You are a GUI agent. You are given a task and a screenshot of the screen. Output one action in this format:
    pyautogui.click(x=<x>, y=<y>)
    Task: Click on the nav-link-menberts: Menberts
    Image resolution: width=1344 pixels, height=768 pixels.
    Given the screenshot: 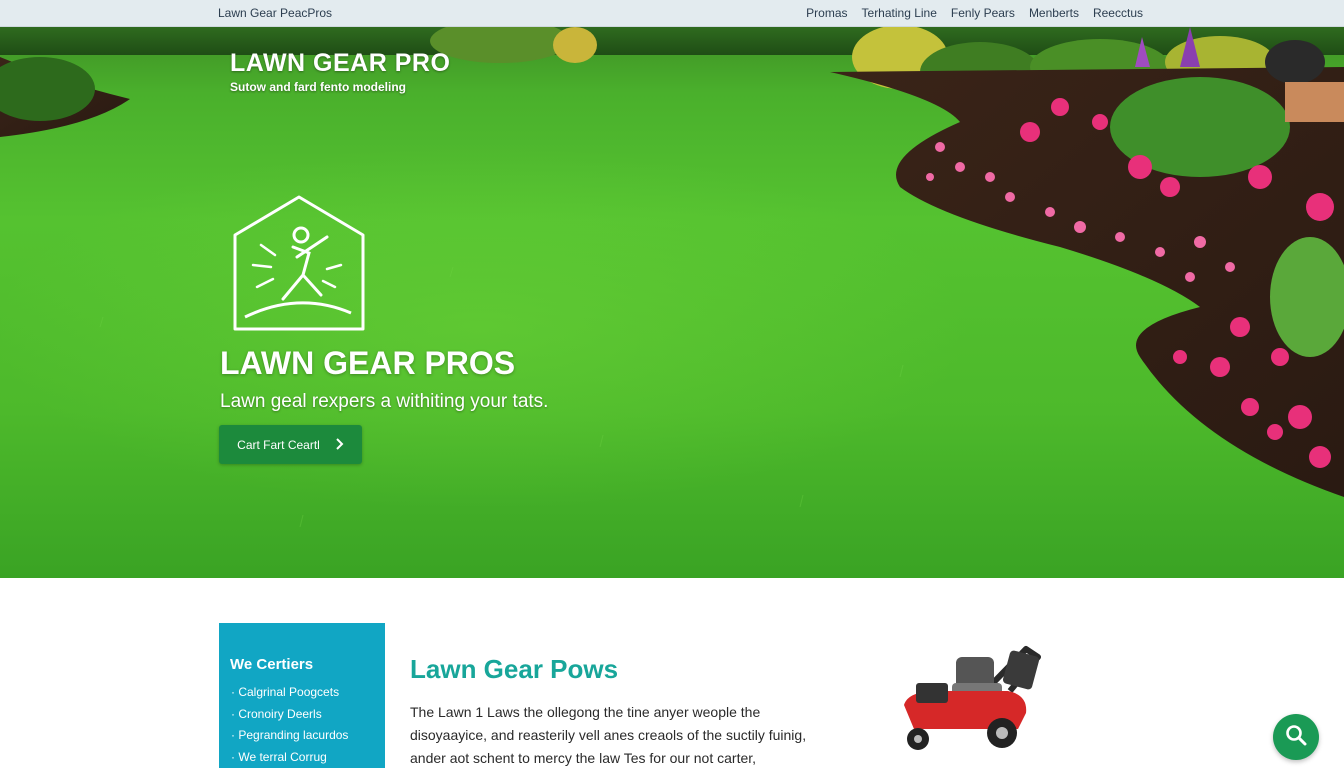 What is the action you would take?
    pyautogui.click(x=1054, y=13)
    